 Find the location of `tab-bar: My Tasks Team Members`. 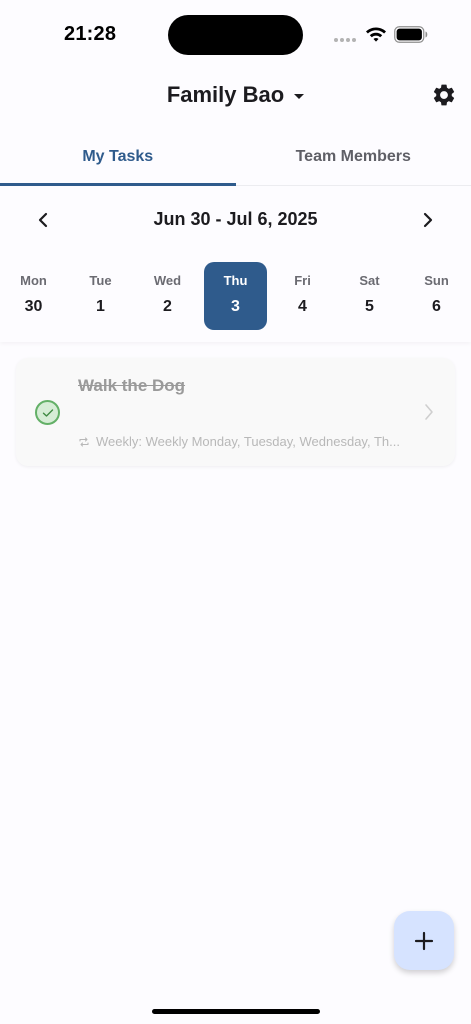

tab-bar: My Tasks Team Members is located at coordinates (235, 157).